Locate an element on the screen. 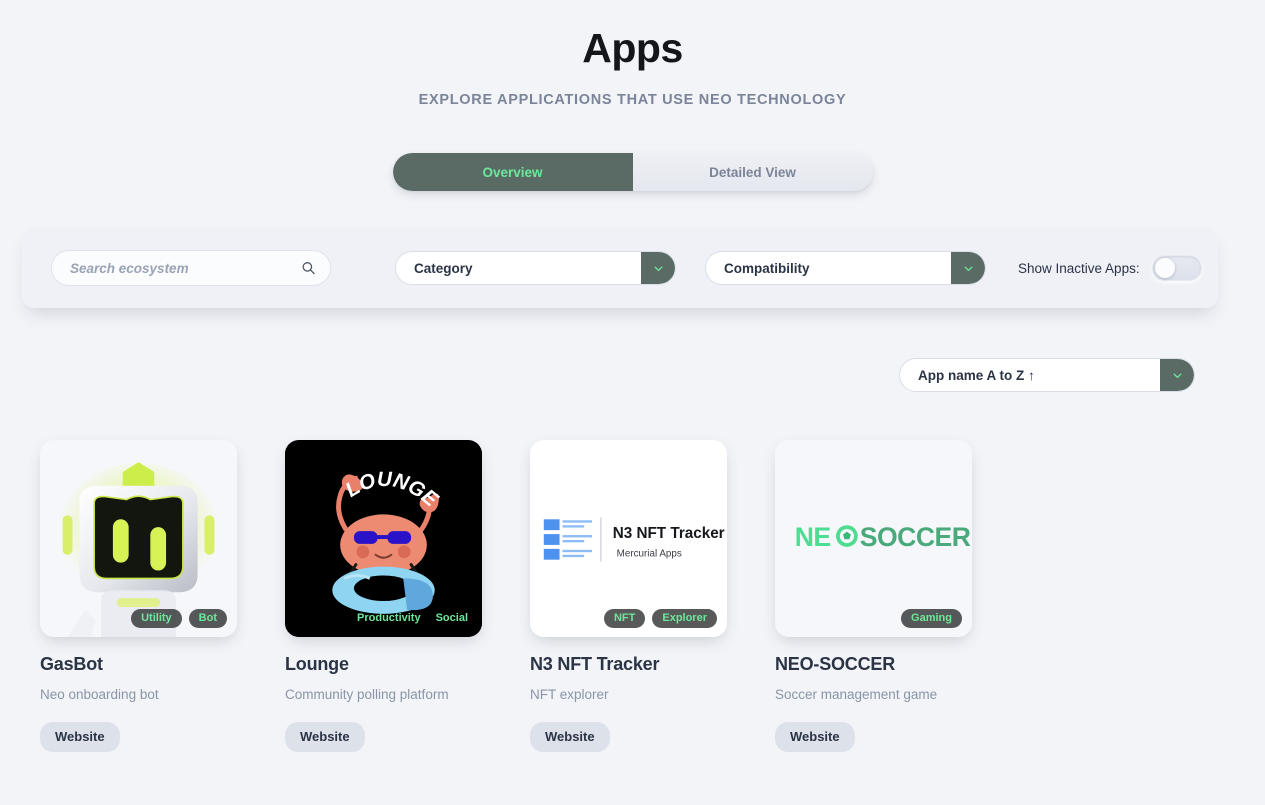 This screenshot has height=805, width=1265. app-name: N3 NFT Tracker is located at coordinates (595, 664).